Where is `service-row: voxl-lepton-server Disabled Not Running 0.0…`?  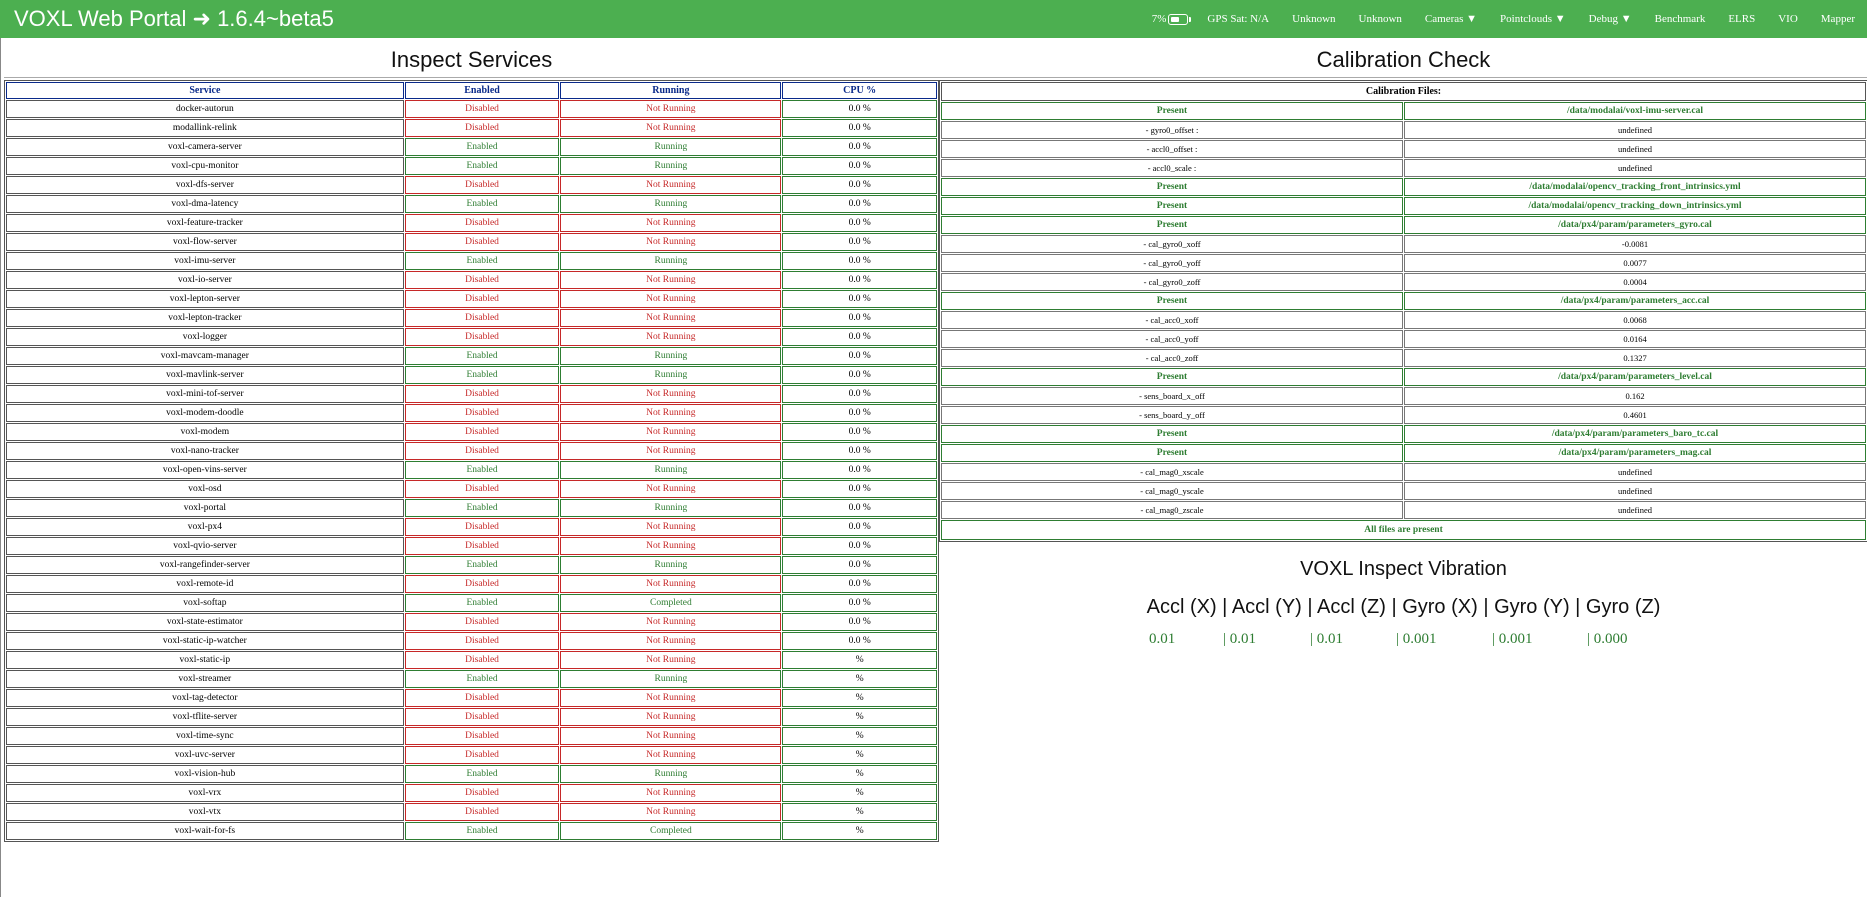
service-row: voxl-lepton-server Disabled Not Running 0.0… is located at coordinates (471, 299).